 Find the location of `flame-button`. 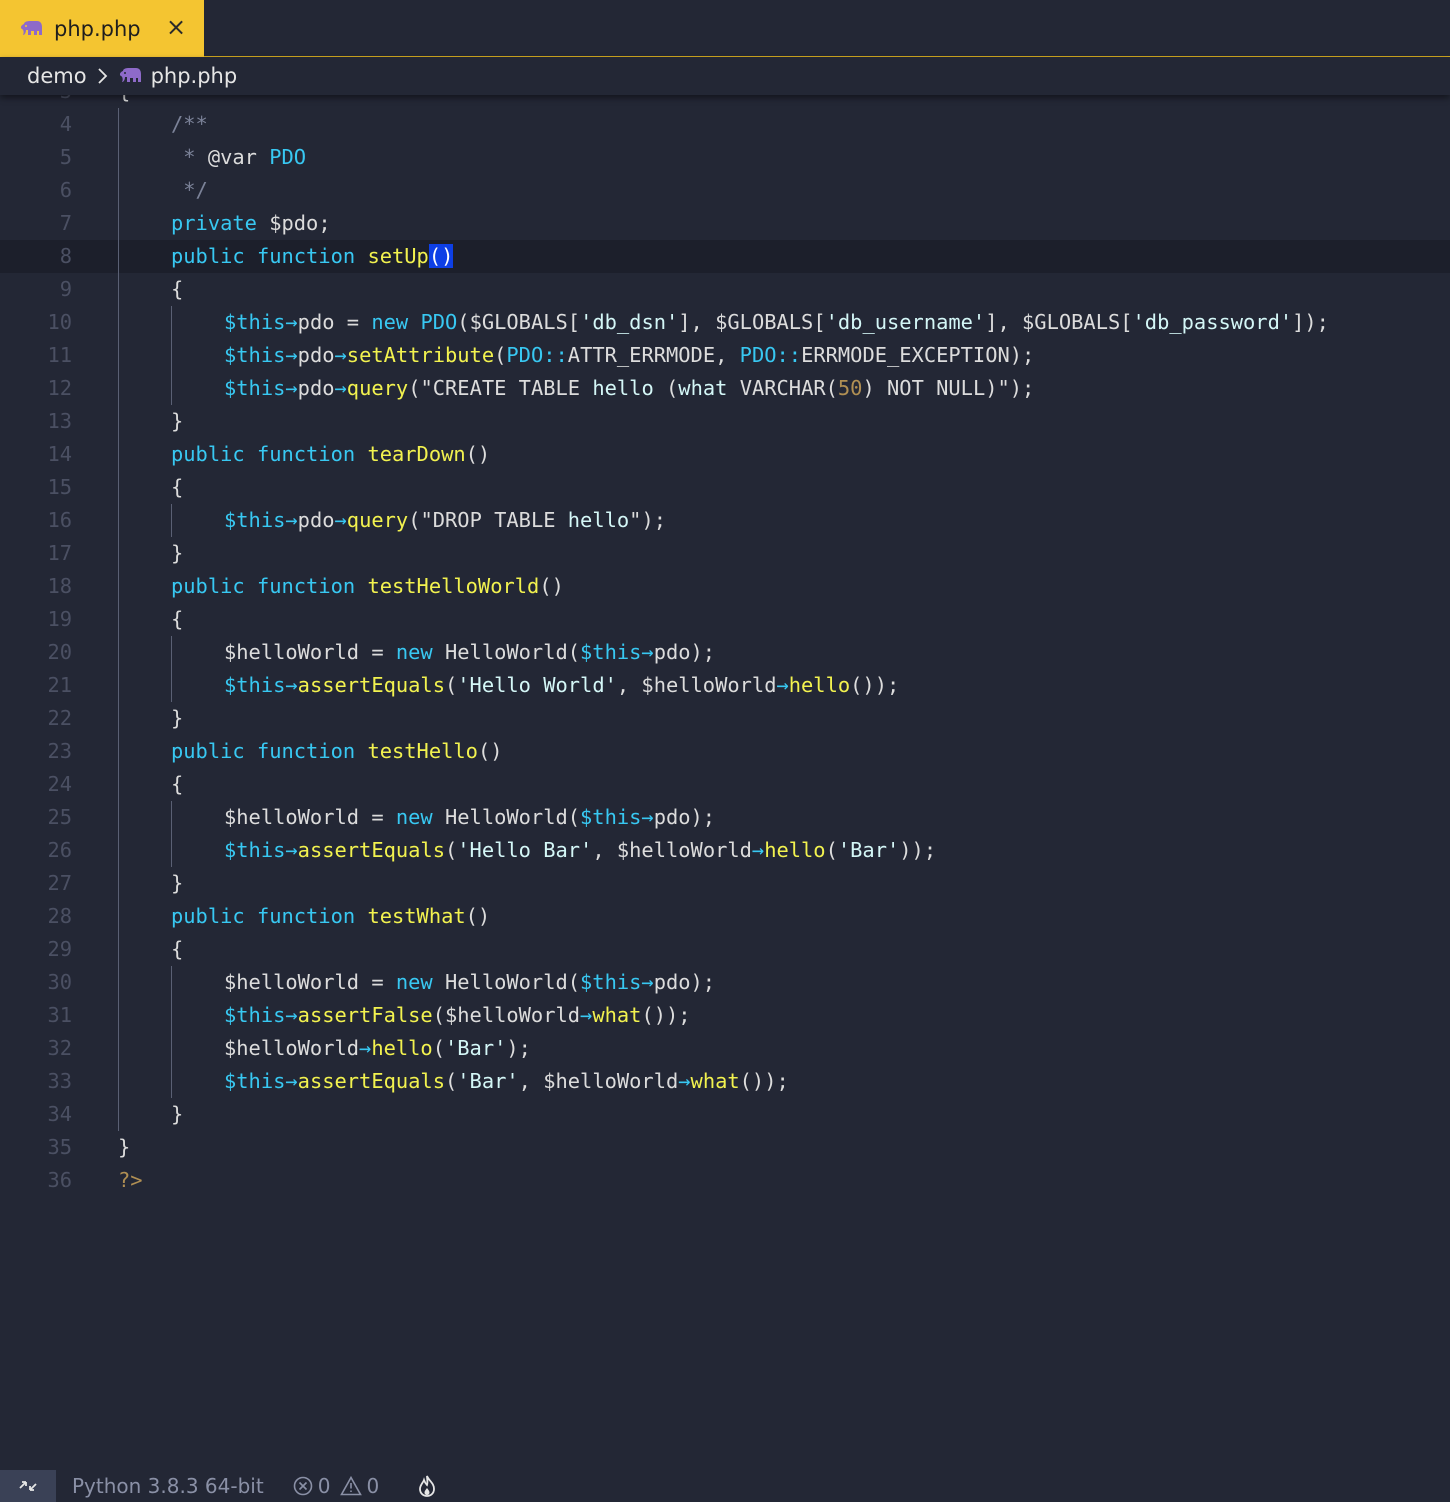

flame-button is located at coordinates (427, 1486).